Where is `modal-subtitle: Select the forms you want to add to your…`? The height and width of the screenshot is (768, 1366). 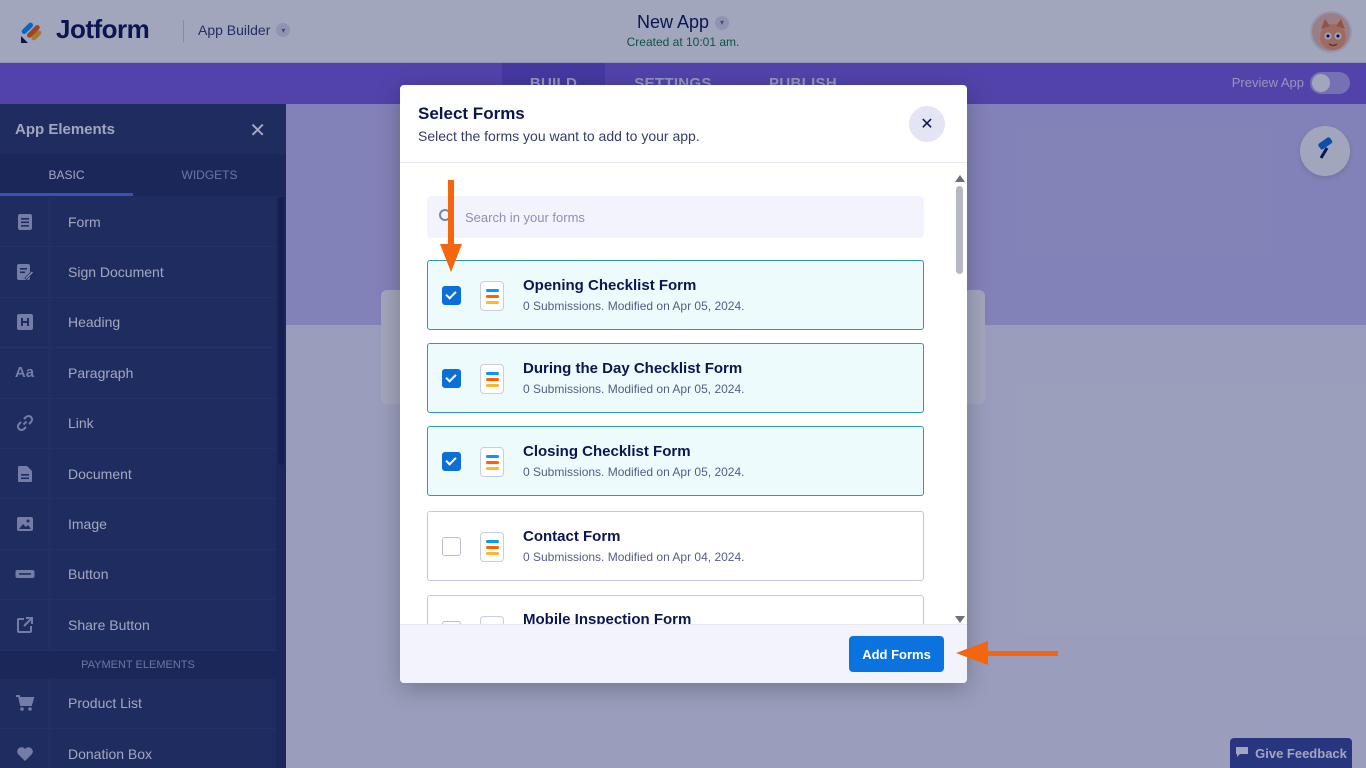
modal-subtitle: Select the forms you want to add to your… is located at coordinates (559, 136).